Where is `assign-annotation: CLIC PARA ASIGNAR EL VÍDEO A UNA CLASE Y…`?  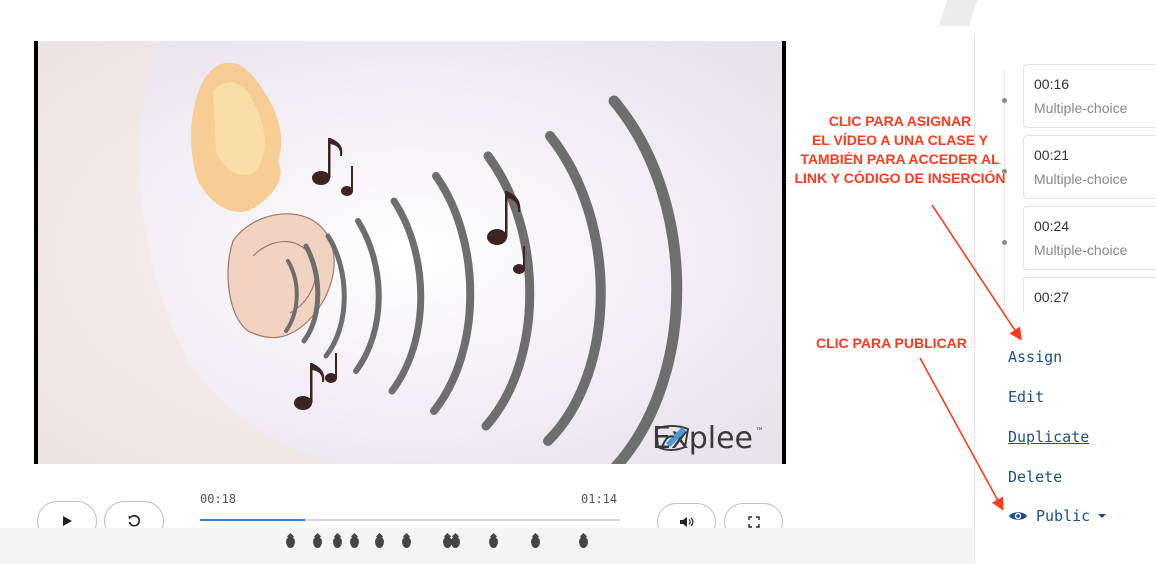
assign-annotation: CLIC PARA ASIGNAR EL VÍDEO A UNA CLASE Y… is located at coordinates (900, 150).